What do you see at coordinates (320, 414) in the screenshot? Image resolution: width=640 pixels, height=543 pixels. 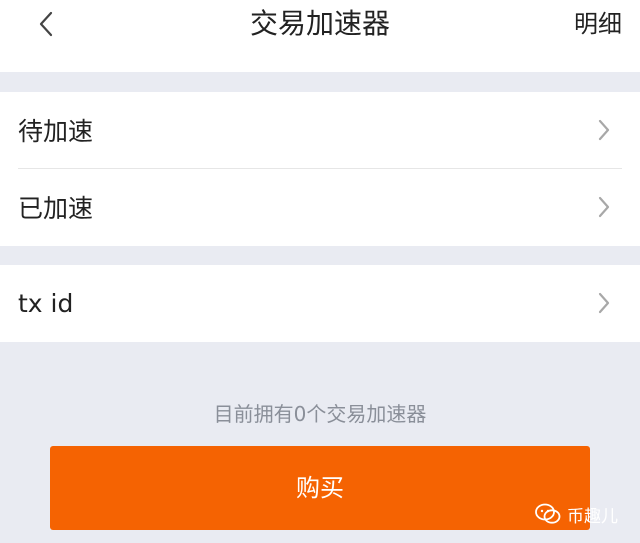 I see `accelerator-count-text: 目前拥有0个交易加速器` at bounding box center [320, 414].